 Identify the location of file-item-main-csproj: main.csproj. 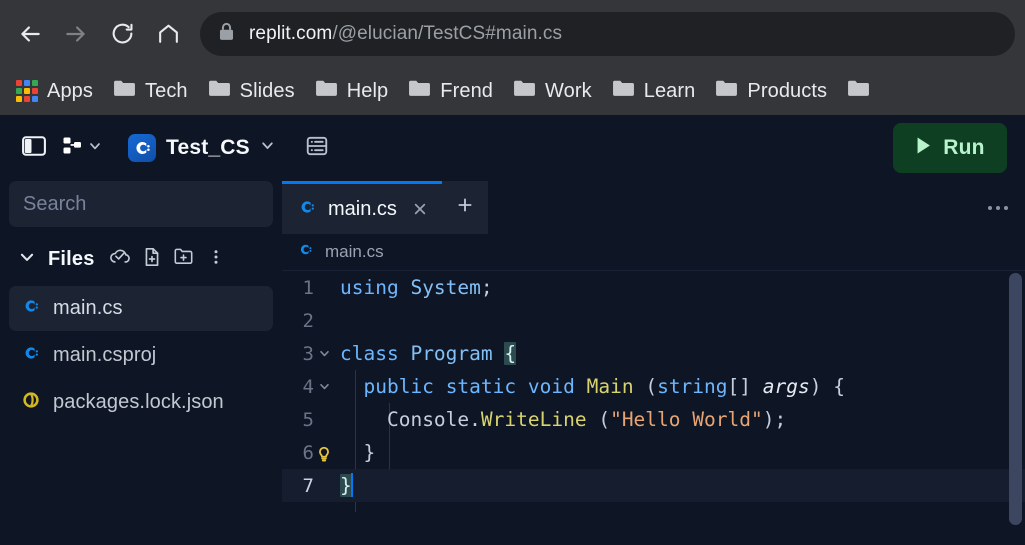
(141, 355).